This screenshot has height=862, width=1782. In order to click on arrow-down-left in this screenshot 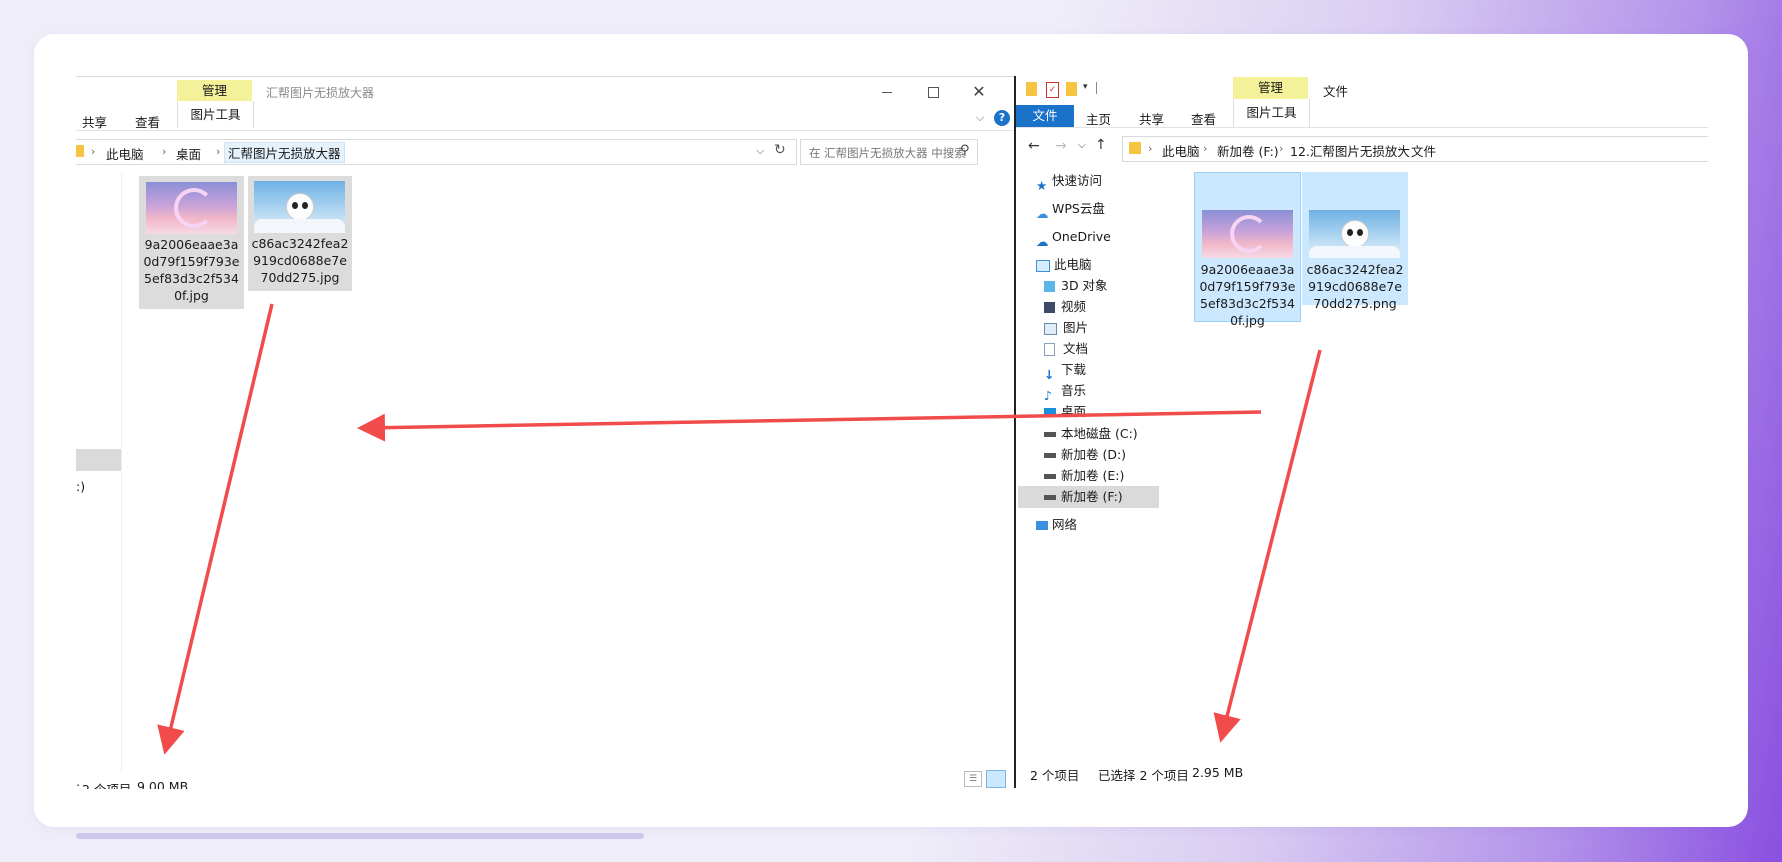, I will do `click(215, 529)`.